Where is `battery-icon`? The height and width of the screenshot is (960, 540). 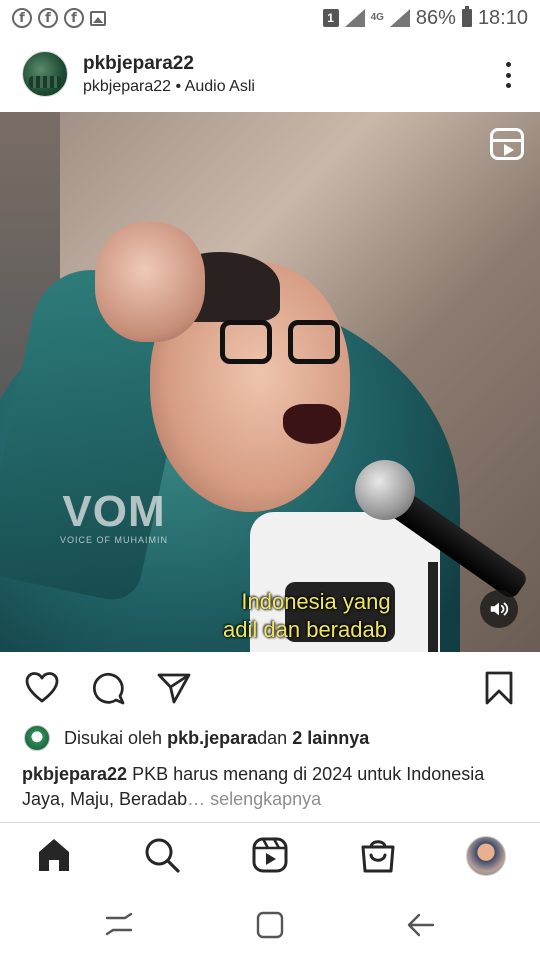 battery-icon is located at coordinates (466, 16).